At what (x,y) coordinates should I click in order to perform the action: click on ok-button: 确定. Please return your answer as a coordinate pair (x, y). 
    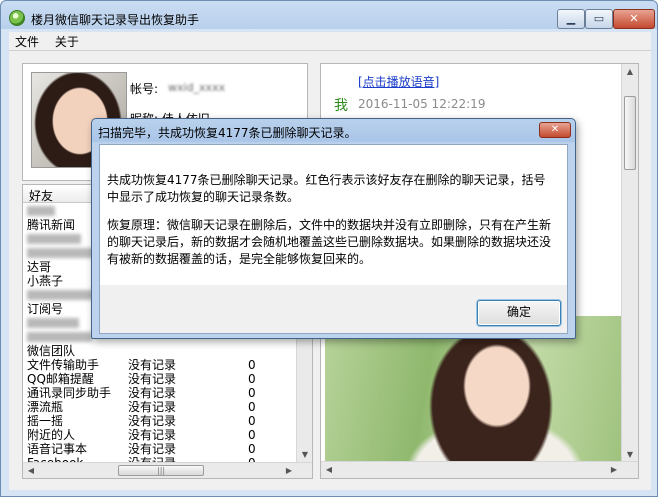
    Looking at the image, I should click on (519, 313).